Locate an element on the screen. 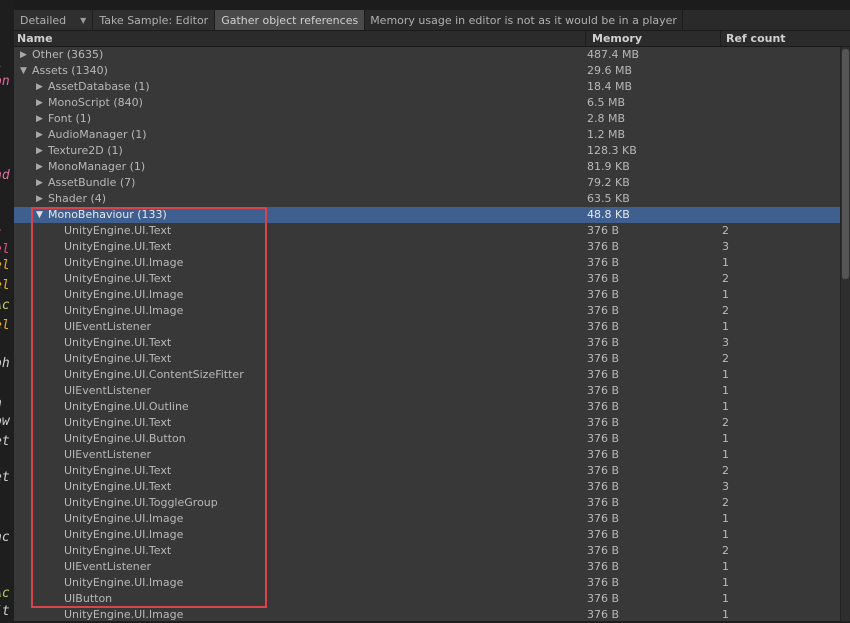 This screenshot has height=623, width=850. top-strip is located at coordinates (432, 5).